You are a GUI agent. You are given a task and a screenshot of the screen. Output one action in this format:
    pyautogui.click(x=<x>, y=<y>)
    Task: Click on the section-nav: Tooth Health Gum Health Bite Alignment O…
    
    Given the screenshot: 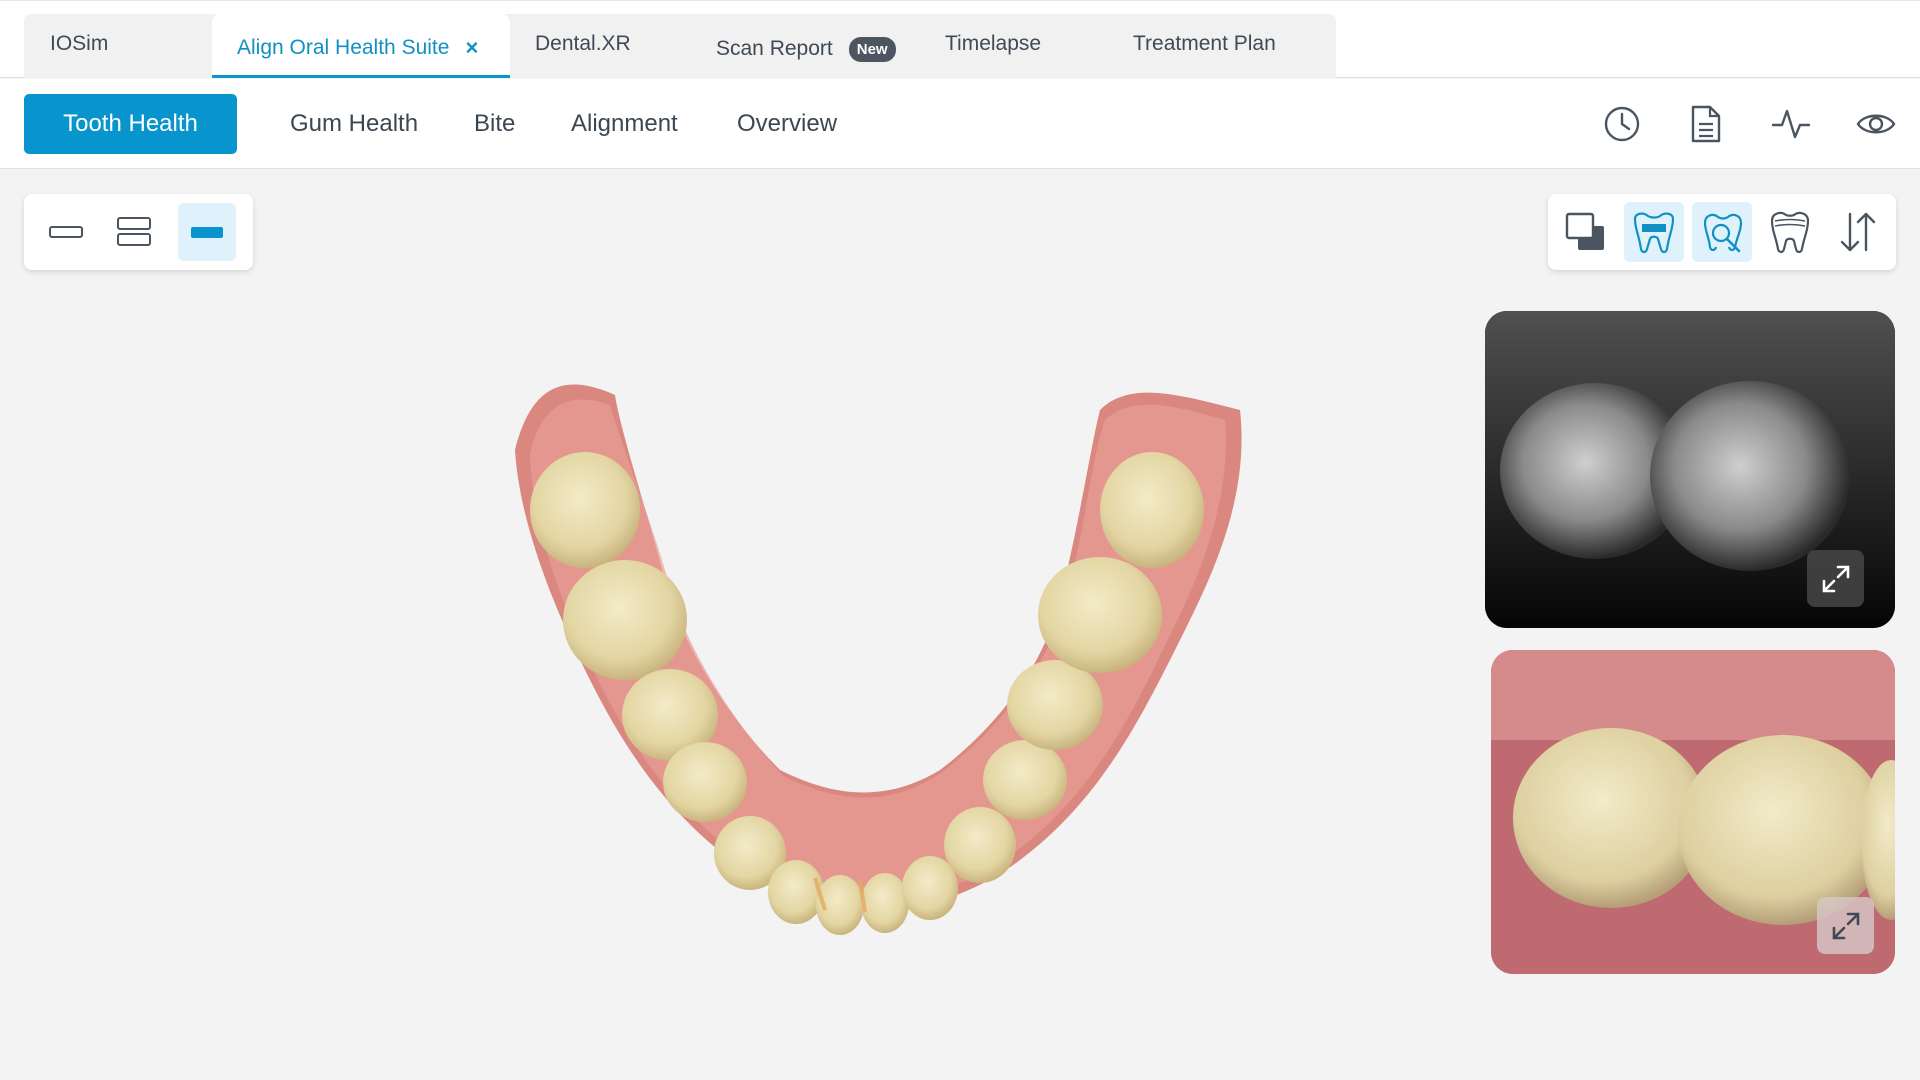 What is the action you would take?
    pyautogui.click(x=960, y=124)
    